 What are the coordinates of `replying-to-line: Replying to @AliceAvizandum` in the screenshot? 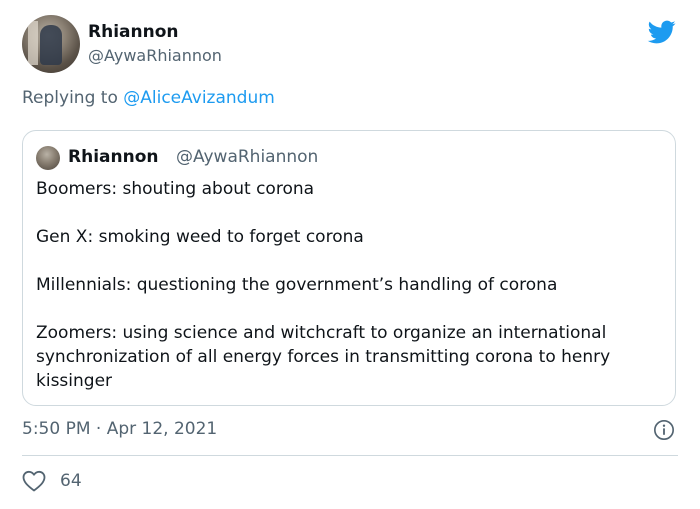 It's located at (148, 98).